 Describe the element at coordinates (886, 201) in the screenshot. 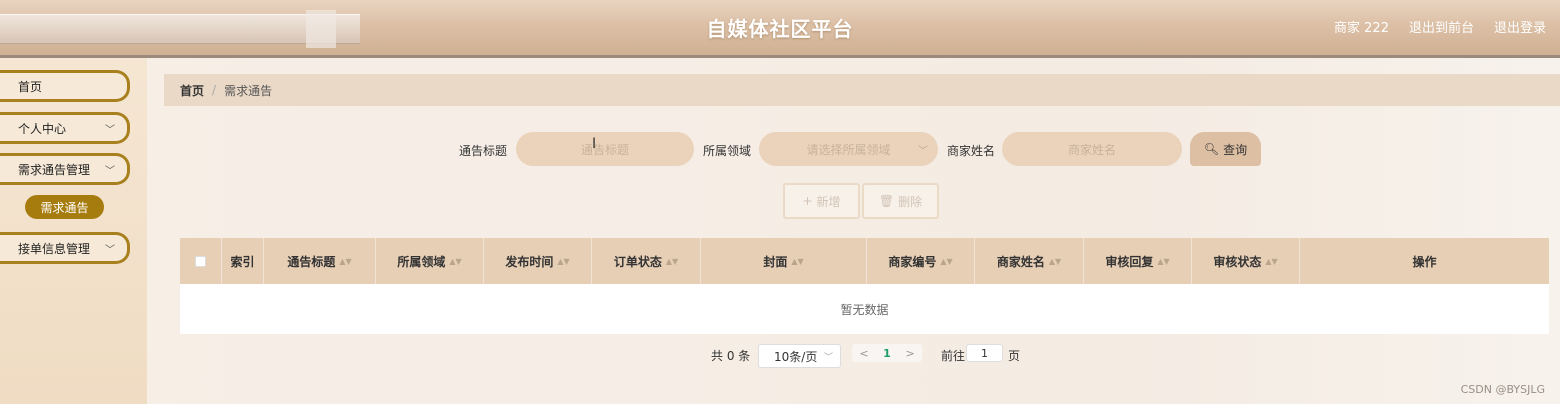

I see `trash-icon: 🗑︎` at that location.